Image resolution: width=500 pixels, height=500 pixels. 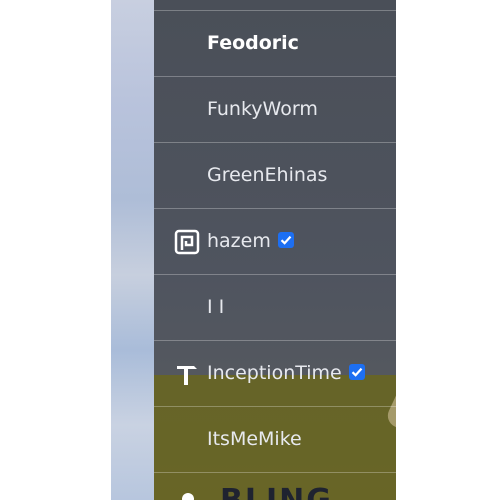 I want to click on list-item-inceptiontime: InceptionTime, so click(x=275, y=374).